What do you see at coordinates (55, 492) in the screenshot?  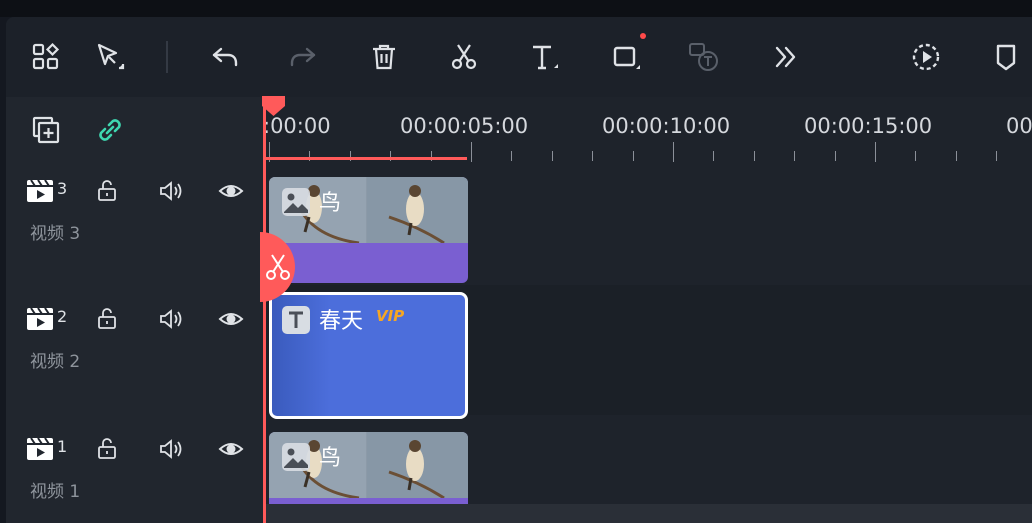 I see `track-label: 视频 1` at bounding box center [55, 492].